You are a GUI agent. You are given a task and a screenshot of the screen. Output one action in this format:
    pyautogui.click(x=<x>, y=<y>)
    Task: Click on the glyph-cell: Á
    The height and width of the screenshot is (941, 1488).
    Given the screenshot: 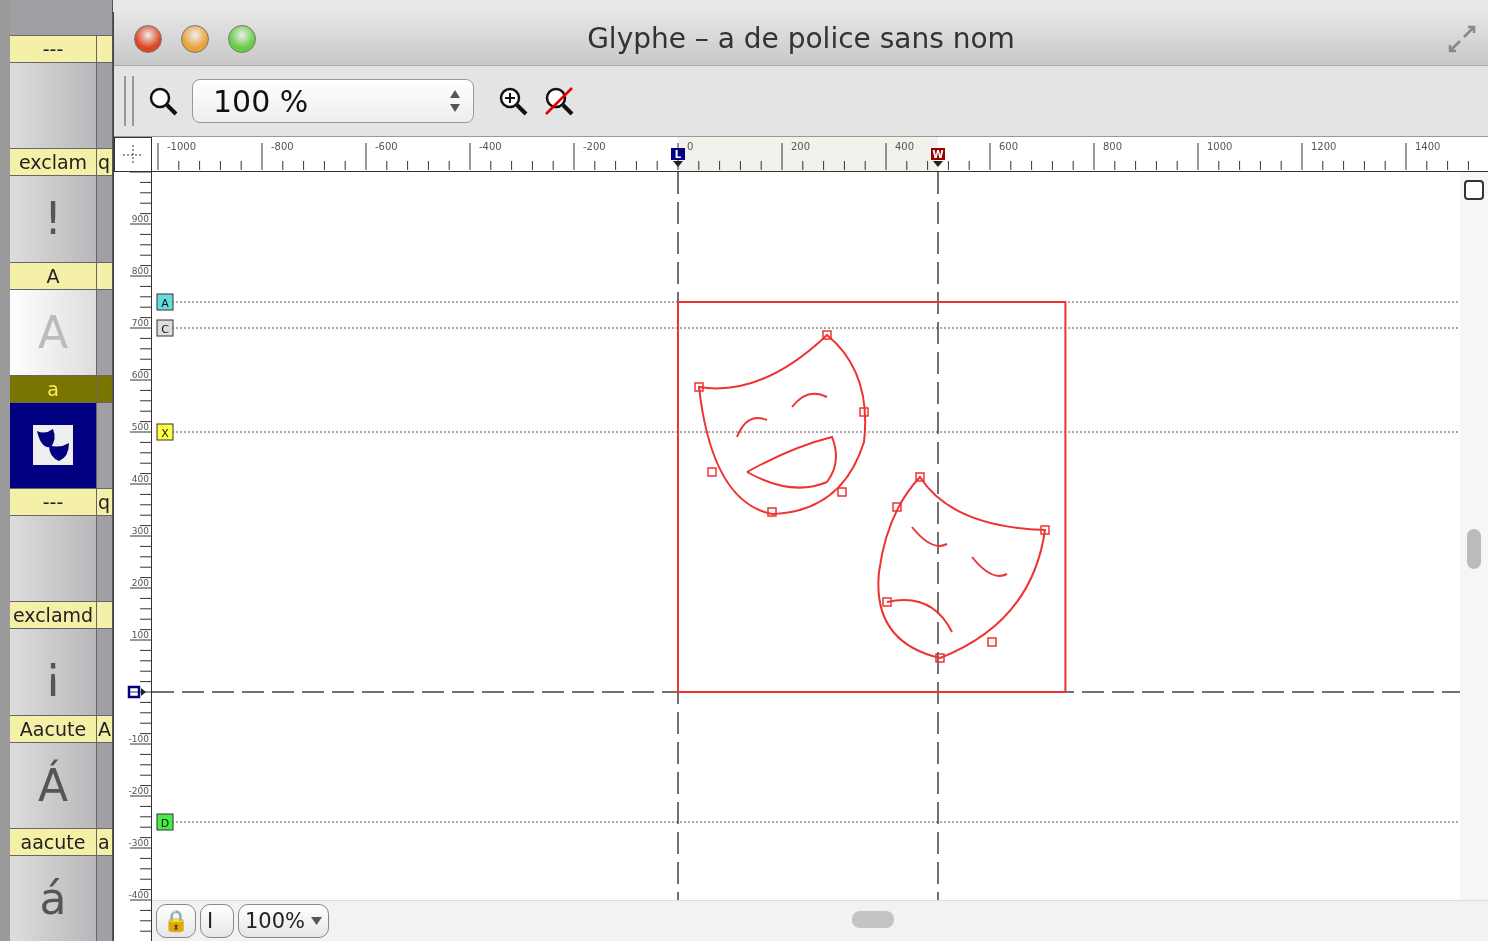 What is the action you would take?
    pyautogui.click(x=53, y=785)
    